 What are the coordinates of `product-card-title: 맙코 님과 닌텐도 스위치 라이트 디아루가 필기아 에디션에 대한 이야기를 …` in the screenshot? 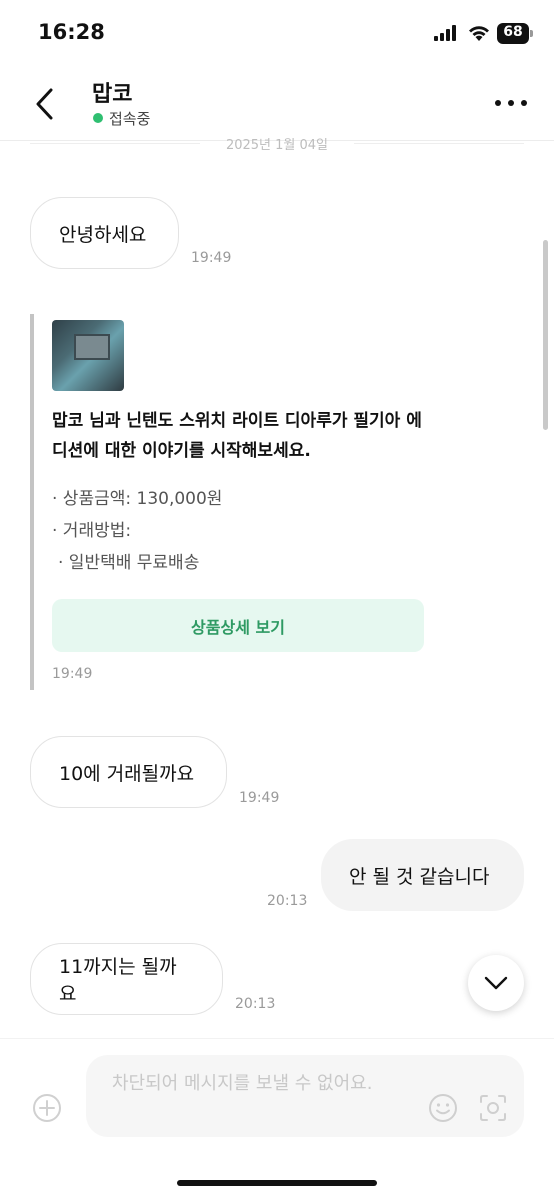 It's located at (237, 436).